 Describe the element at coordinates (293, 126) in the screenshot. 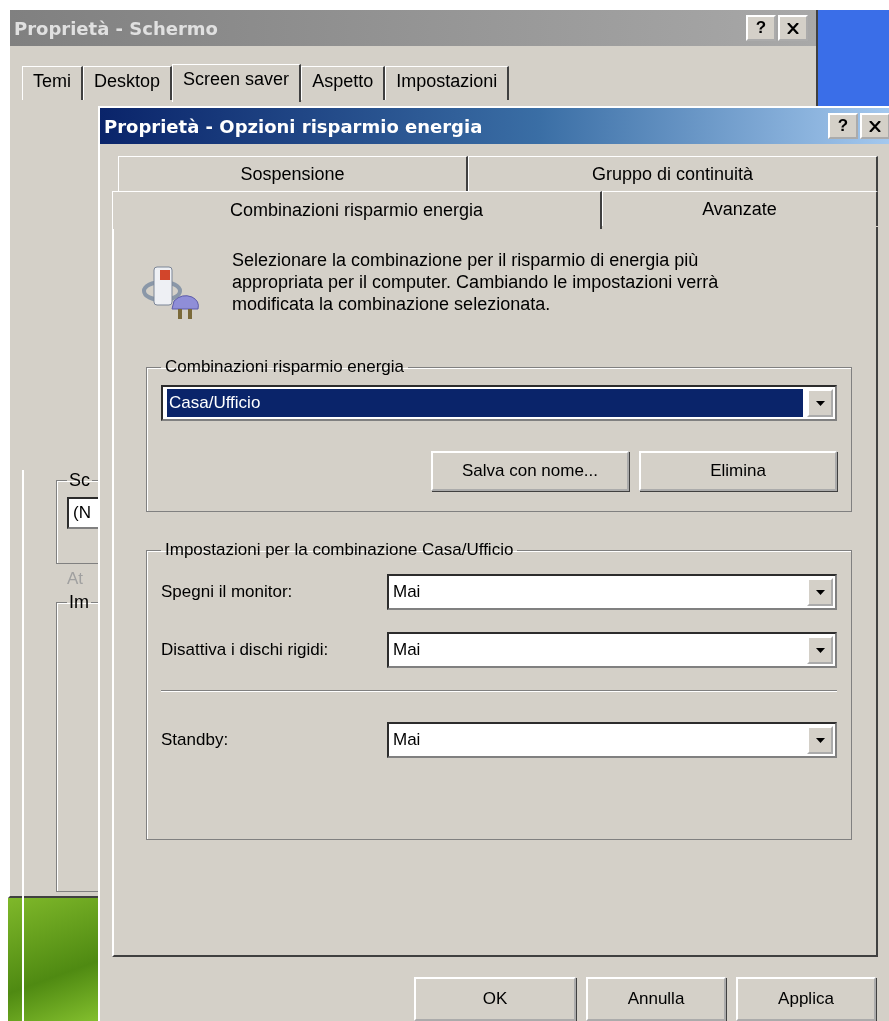

I see `window-title: Proprietà - Opzioni risparmio energia` at that location.